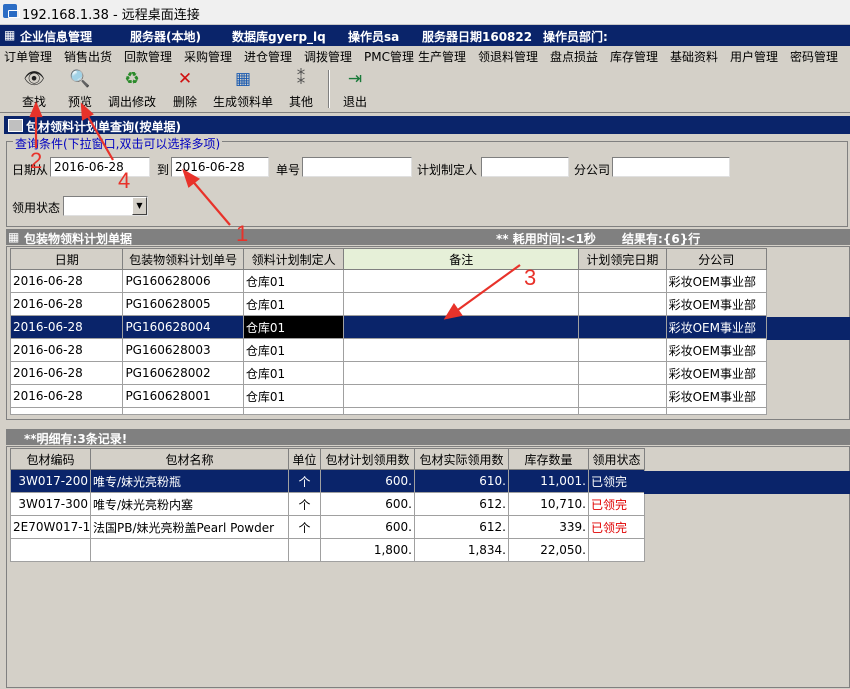  What do you see at coordinates (530, 277) in the screenshot?
I see `annotation-3: 3` at bounding box center [530, 277].